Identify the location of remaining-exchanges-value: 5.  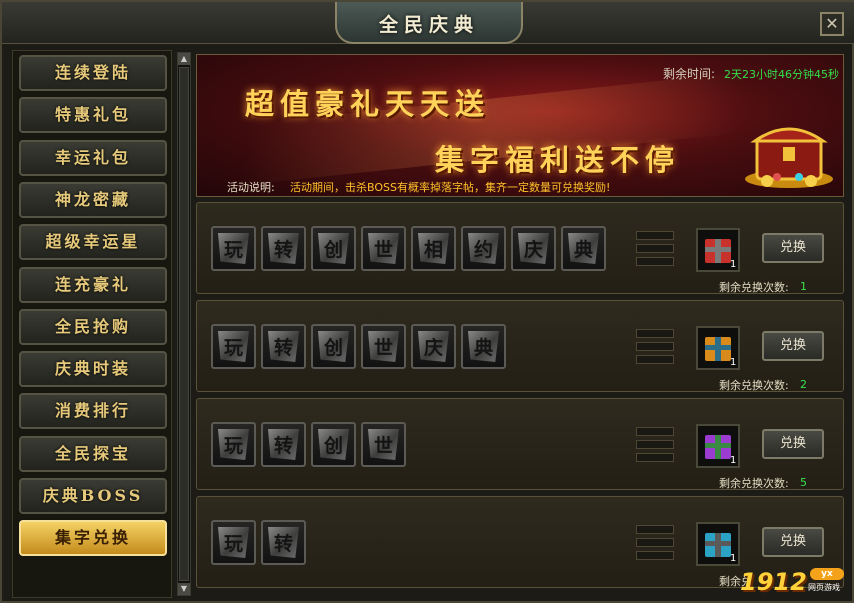
(803, 482).